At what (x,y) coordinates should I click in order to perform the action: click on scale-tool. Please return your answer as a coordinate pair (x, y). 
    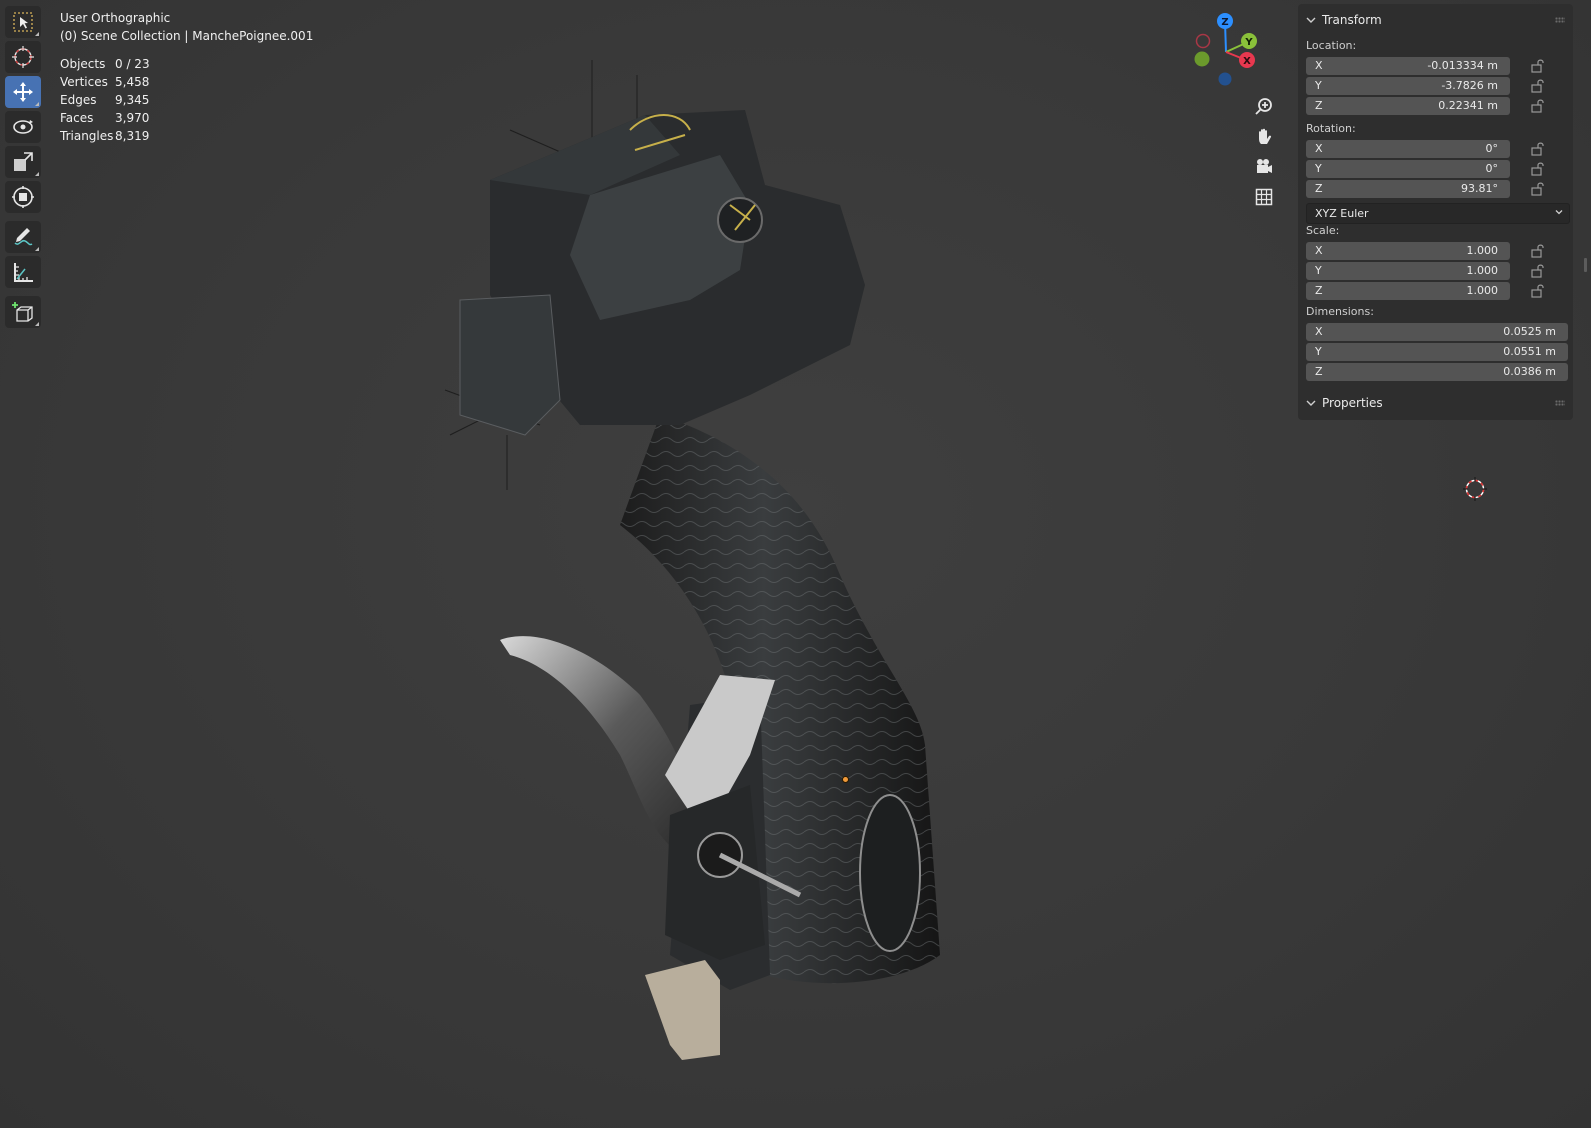
    Looking at the image, I should click on (23, 162).